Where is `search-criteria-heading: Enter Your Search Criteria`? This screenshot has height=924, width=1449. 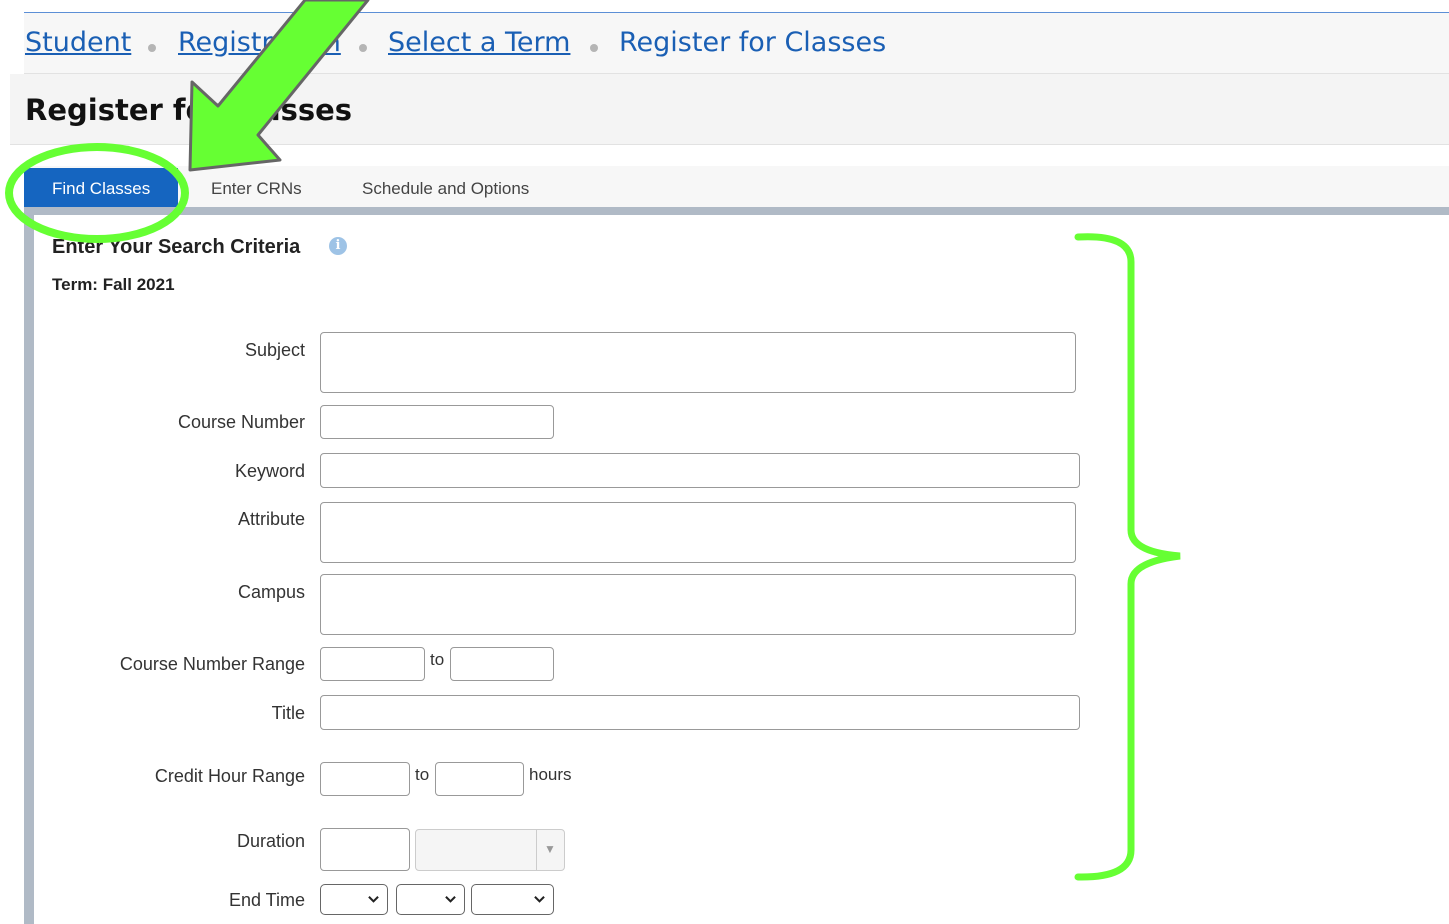 search-criteria-heading: Enter Your Search Criteria is located at coordinates (176, 247).